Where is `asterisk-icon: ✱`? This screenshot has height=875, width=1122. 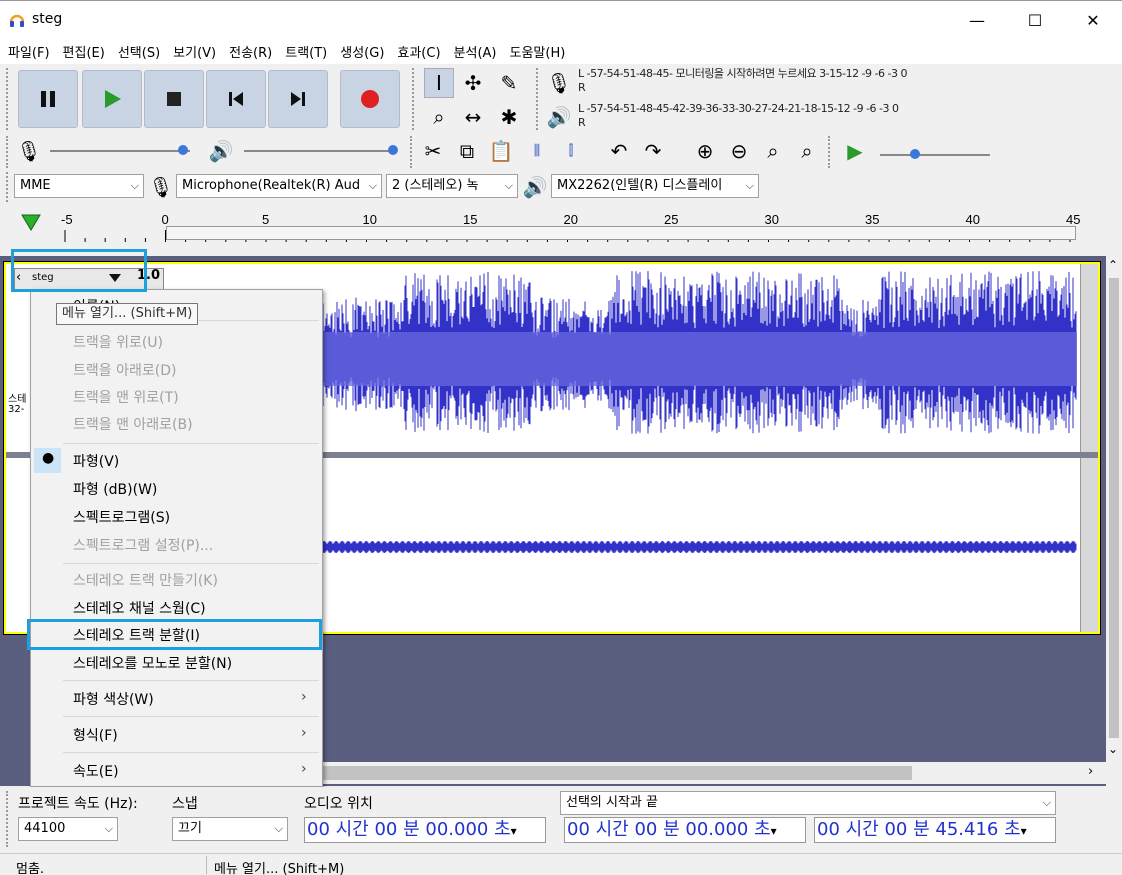 asterisk-icon: ✱ is located at coordinates (509, 117).